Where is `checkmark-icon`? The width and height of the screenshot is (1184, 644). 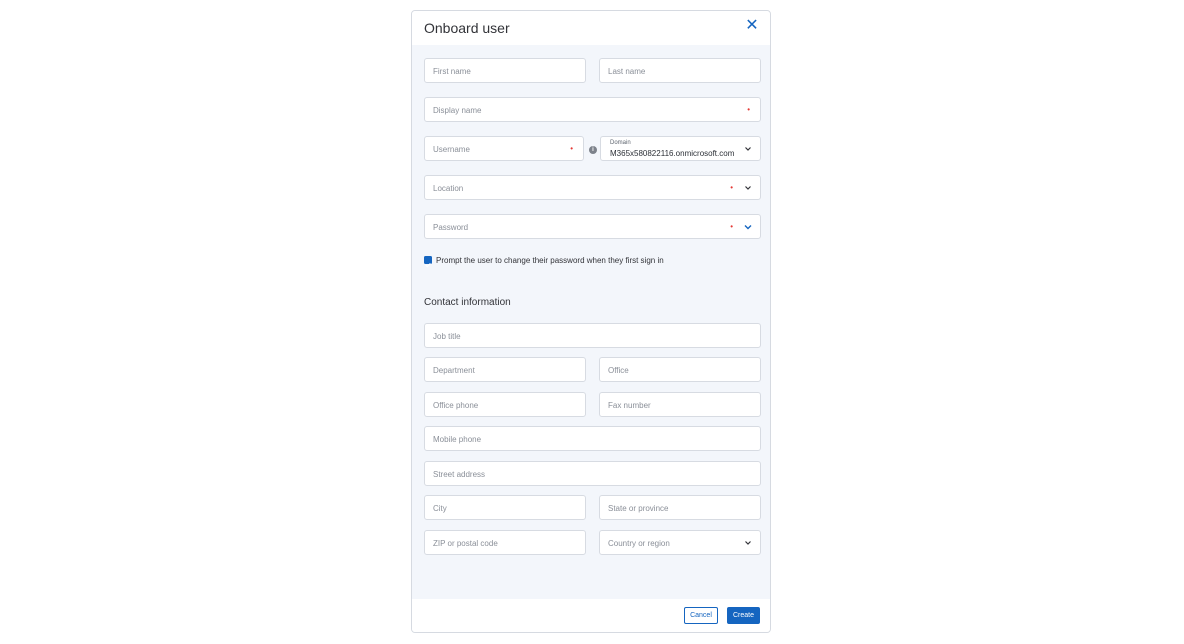 checkmark-icon is located at coordinates (428, 265).